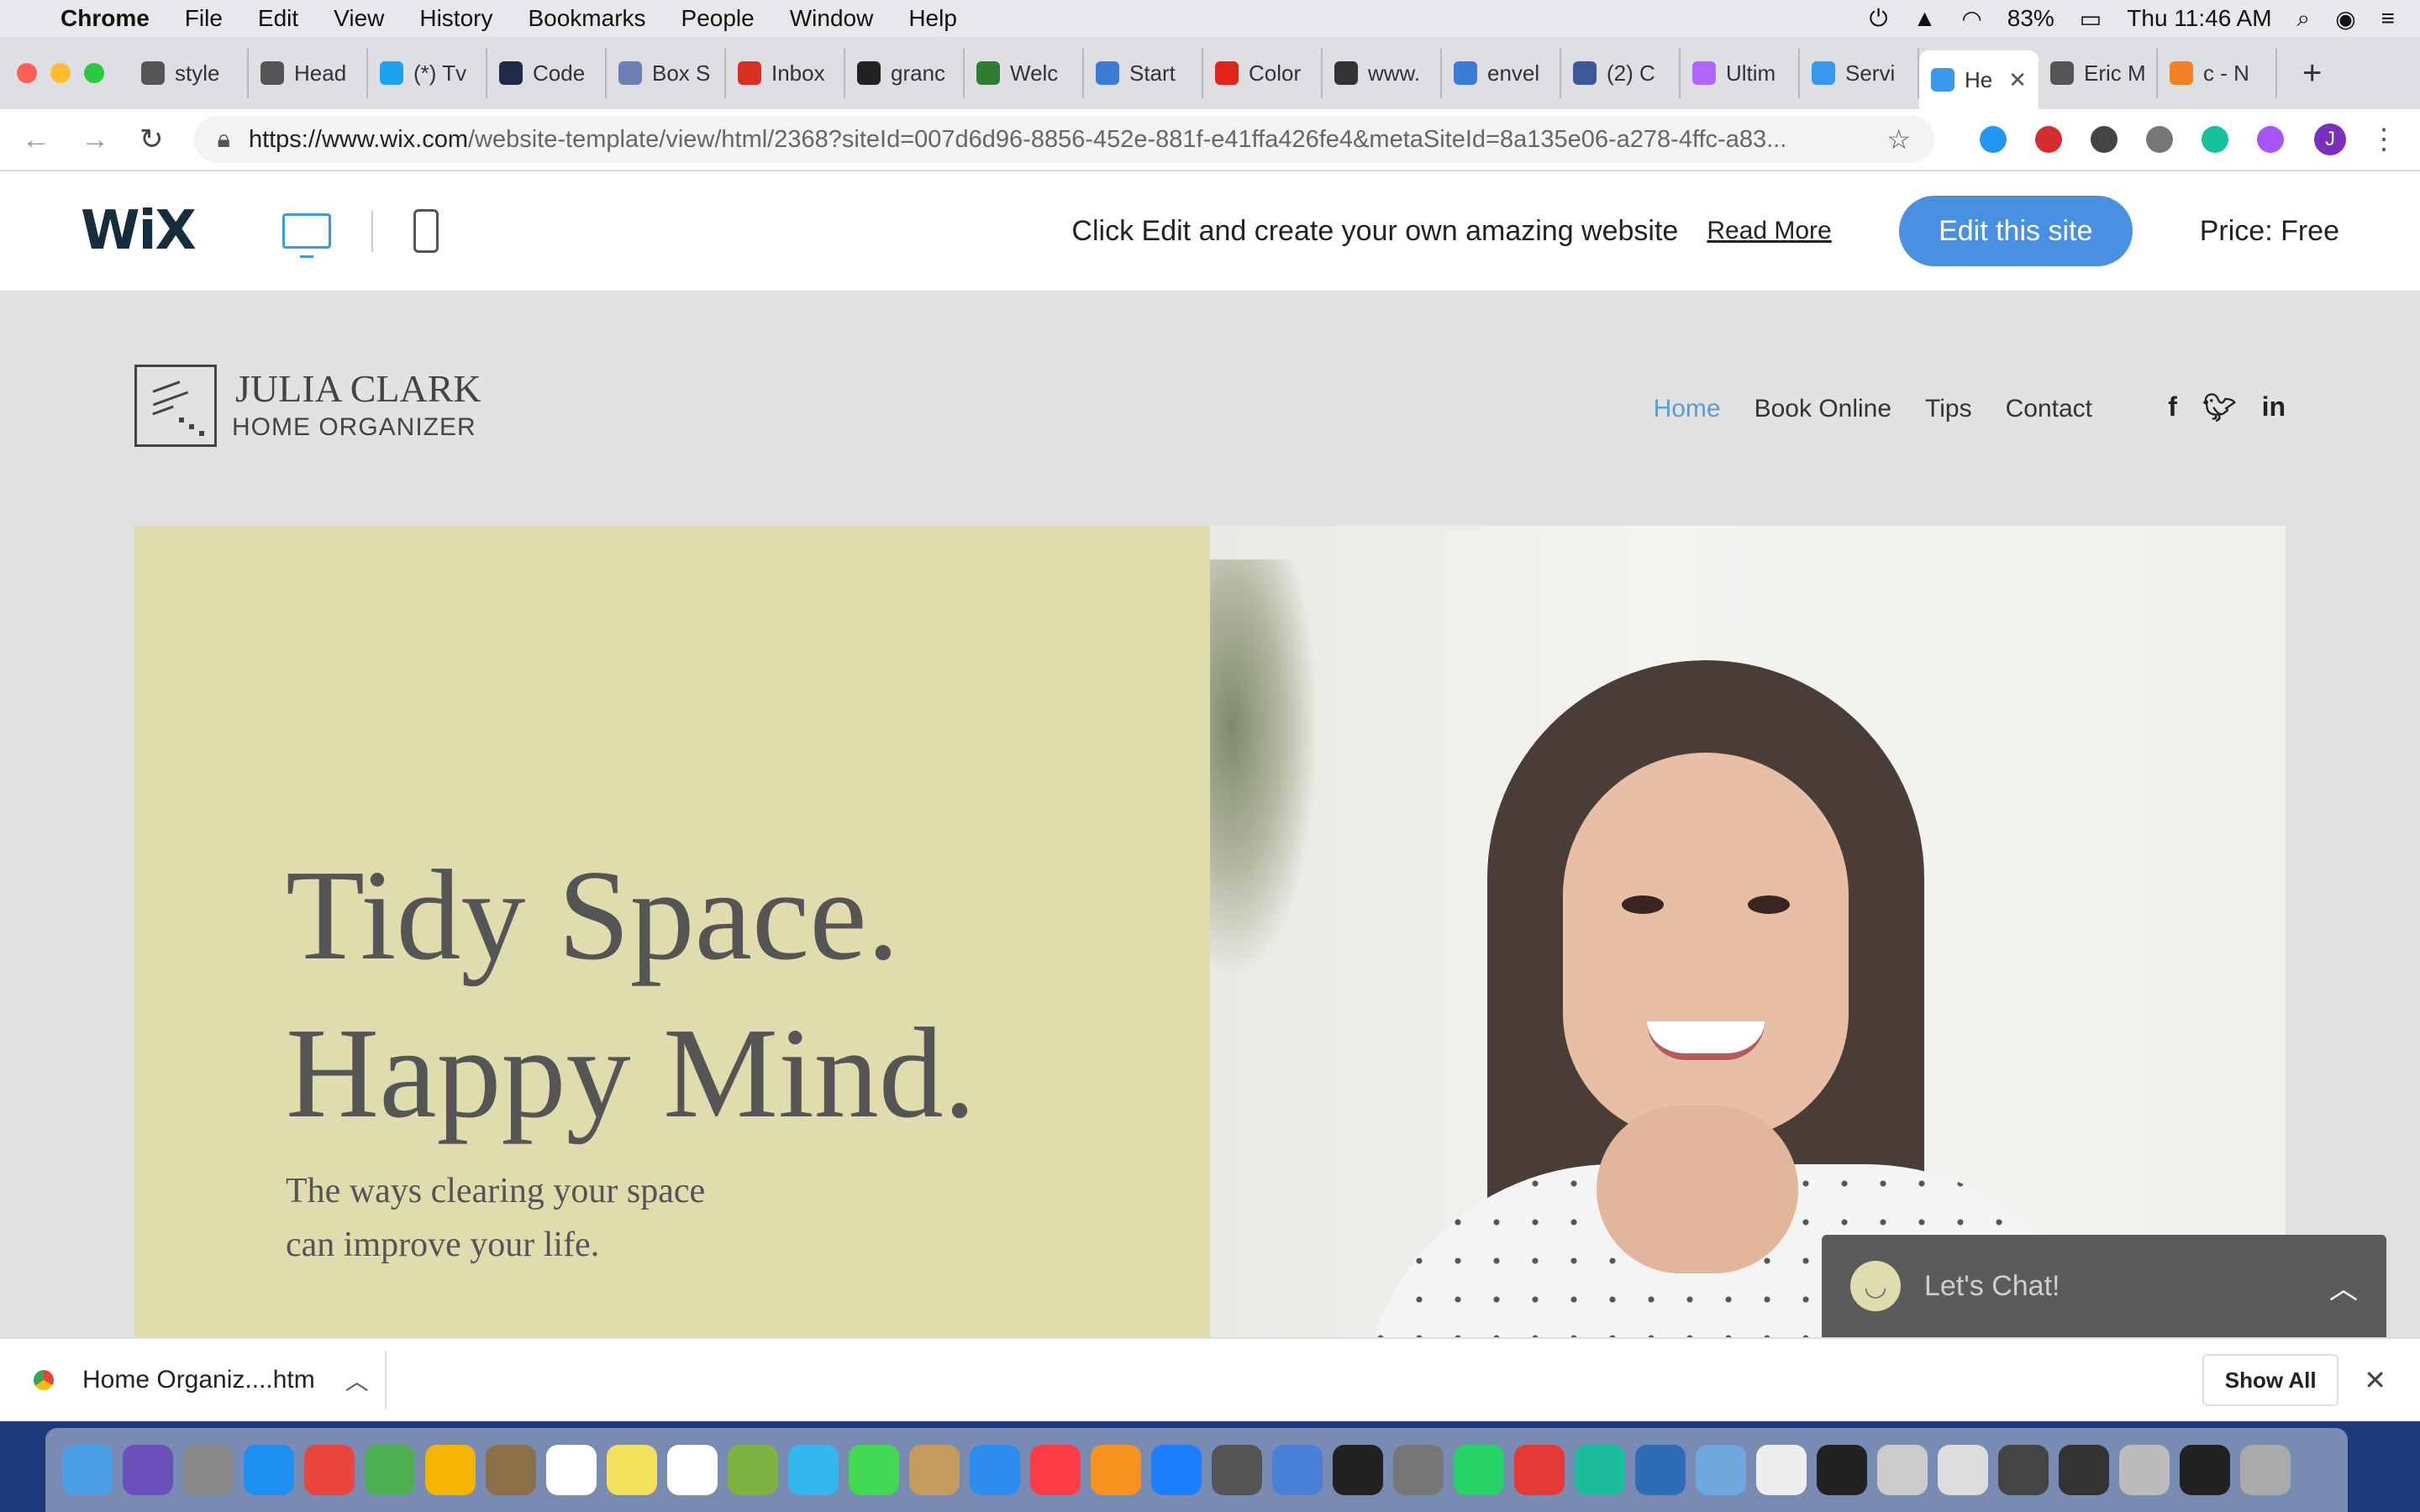 This screenshot has height=1512, width=2420. Describe the element at coordinates (2270, 139) in the screenshot. I see `color-extension-icon` at that location.